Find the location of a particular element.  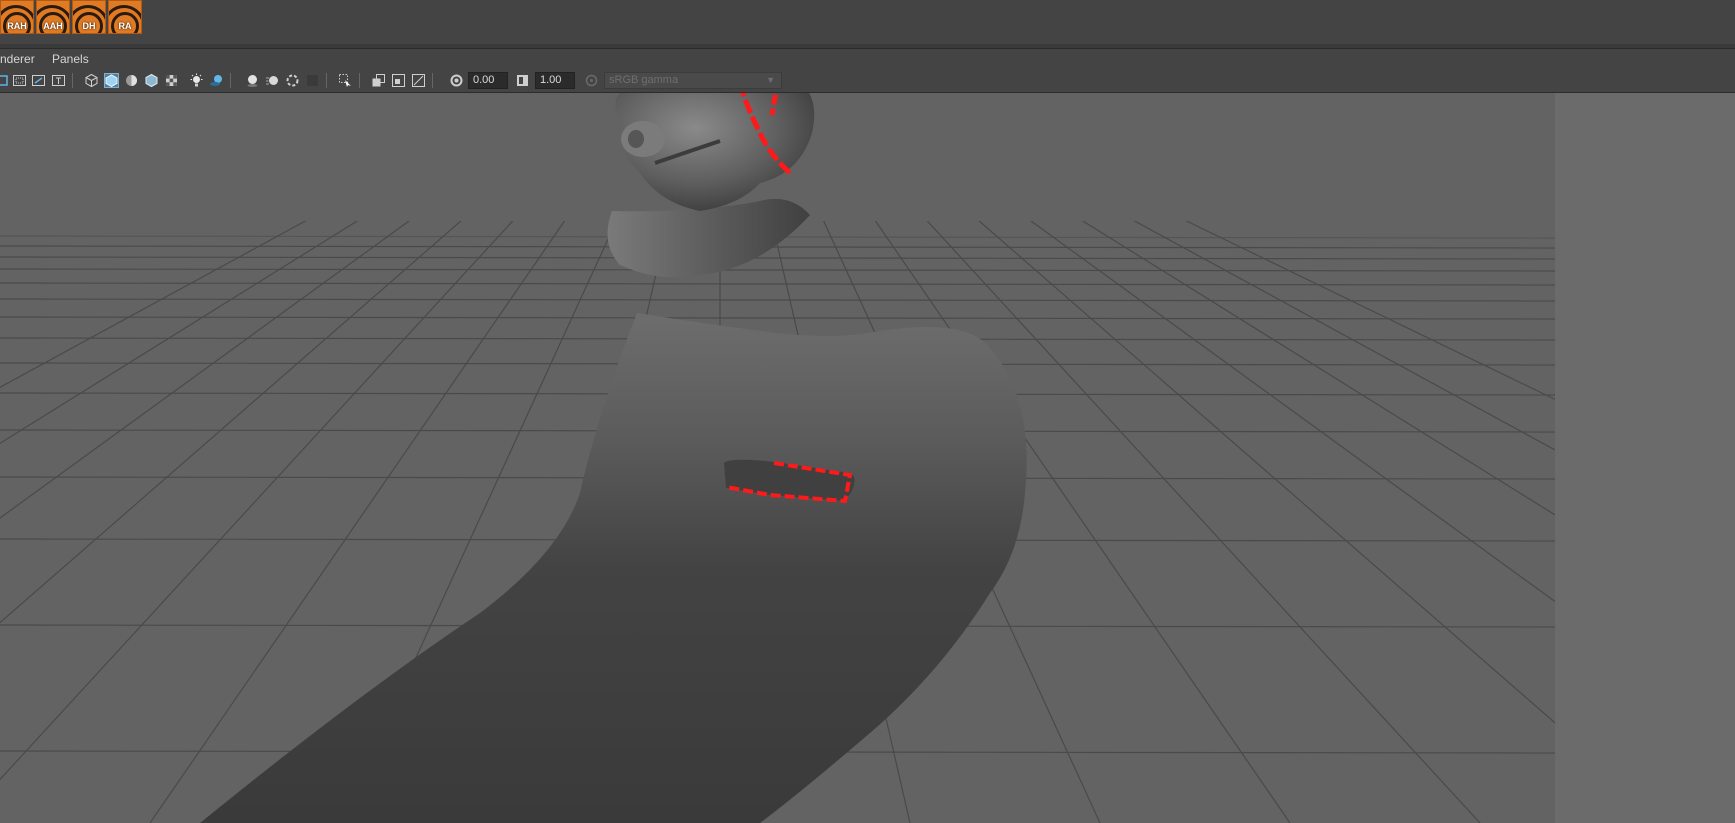

shelf-button-label: RA is located at coordinates (125, 26).